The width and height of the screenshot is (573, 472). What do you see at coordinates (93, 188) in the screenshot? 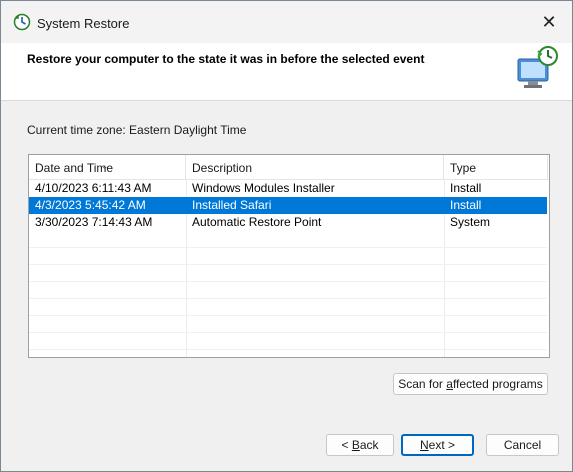
I see `cell-date: 4/10/2023 6:11:43 AM` at bounding box center [93, 188].